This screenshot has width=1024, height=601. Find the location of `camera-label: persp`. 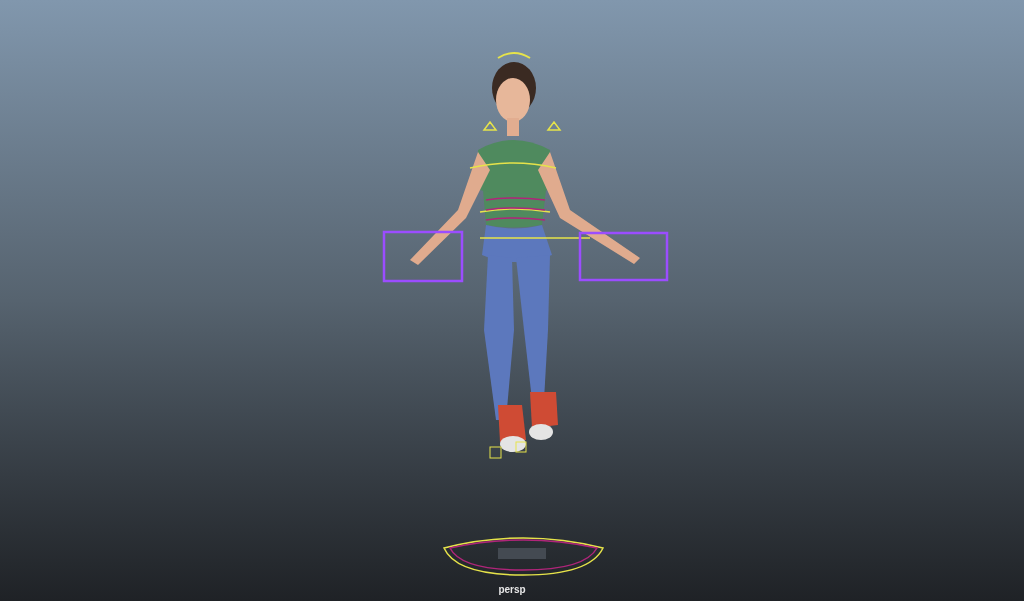

camera-label: persp is located at coordinates (512, 590).